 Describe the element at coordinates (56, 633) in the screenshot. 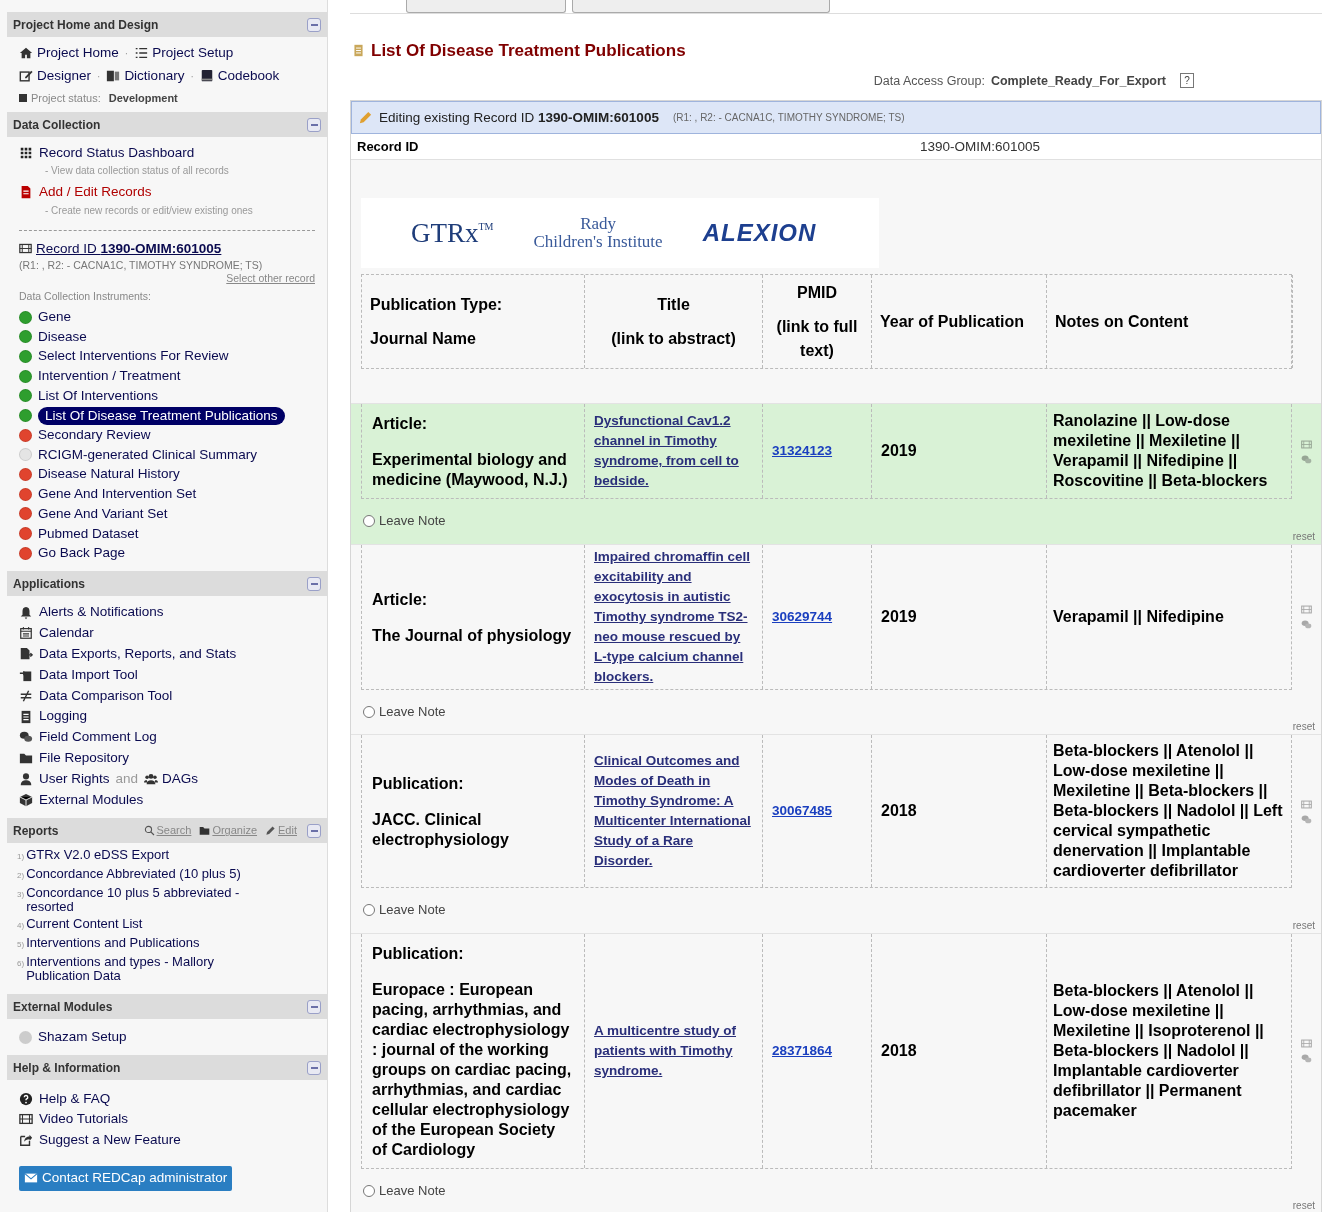

I see `nav-link: Calendar` at that location.